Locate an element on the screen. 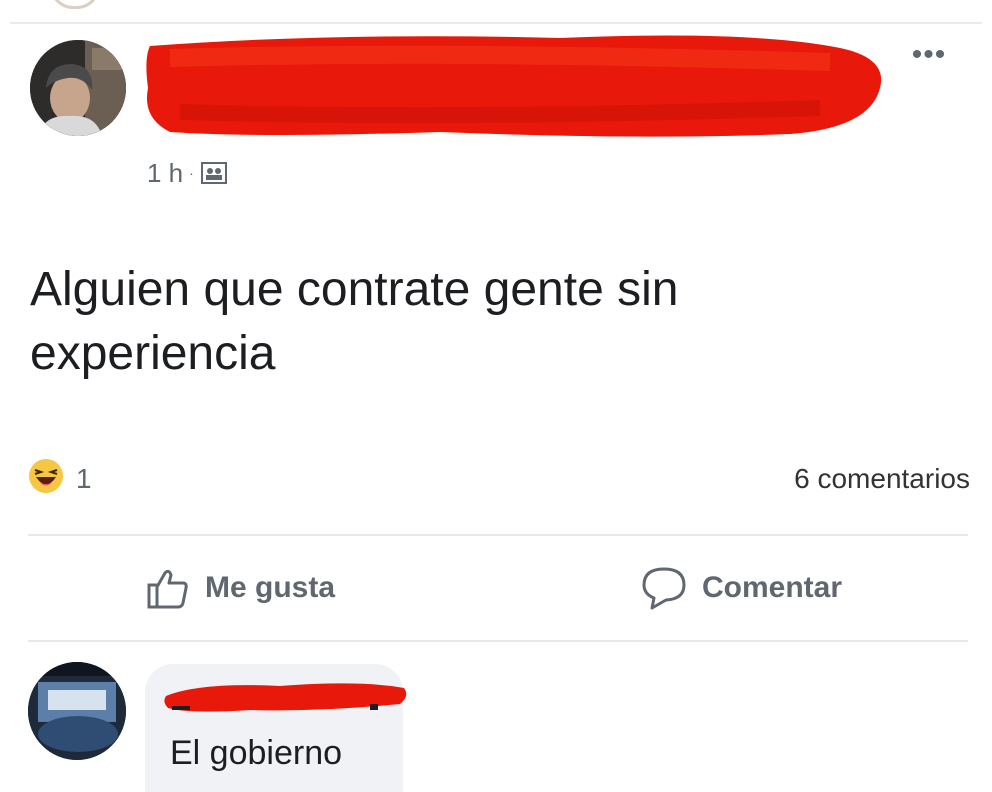 This screenshot has width=992, height=792. more-options-button: ••• is located at coordinates (929, 57).